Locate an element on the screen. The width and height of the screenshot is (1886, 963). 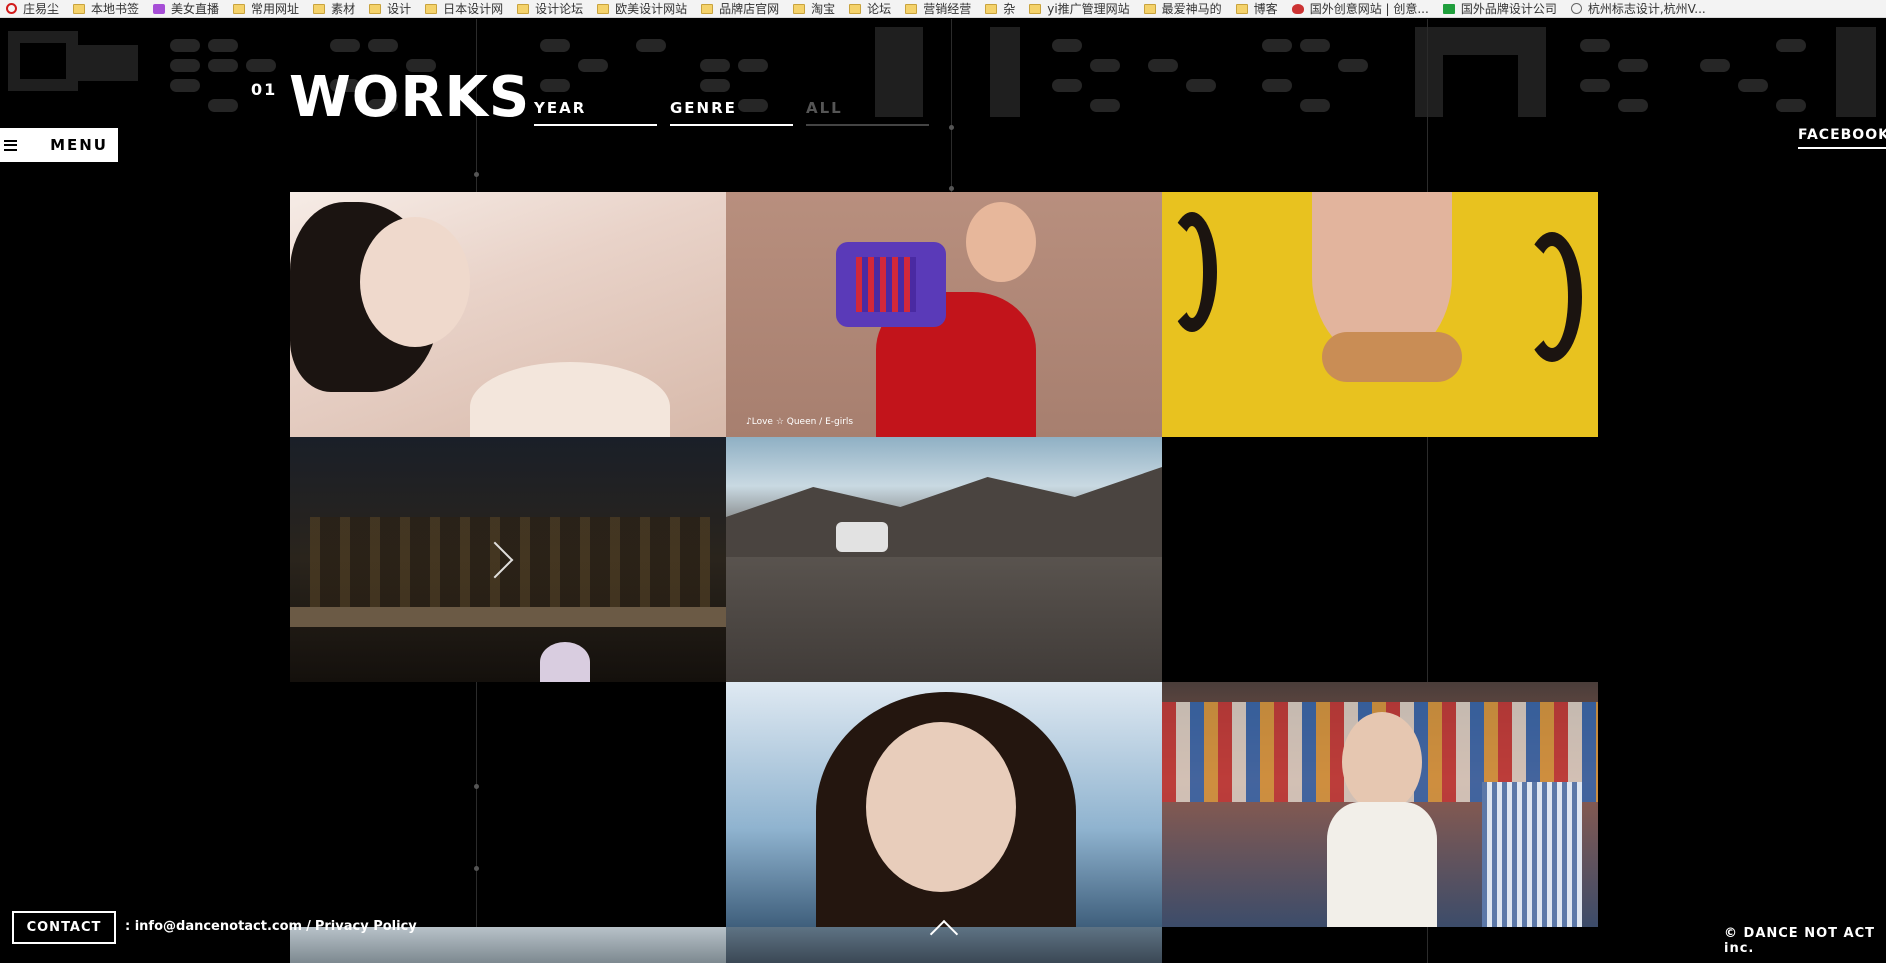
bookmark-item: 常用网址 is located at coordinates (266, 8).